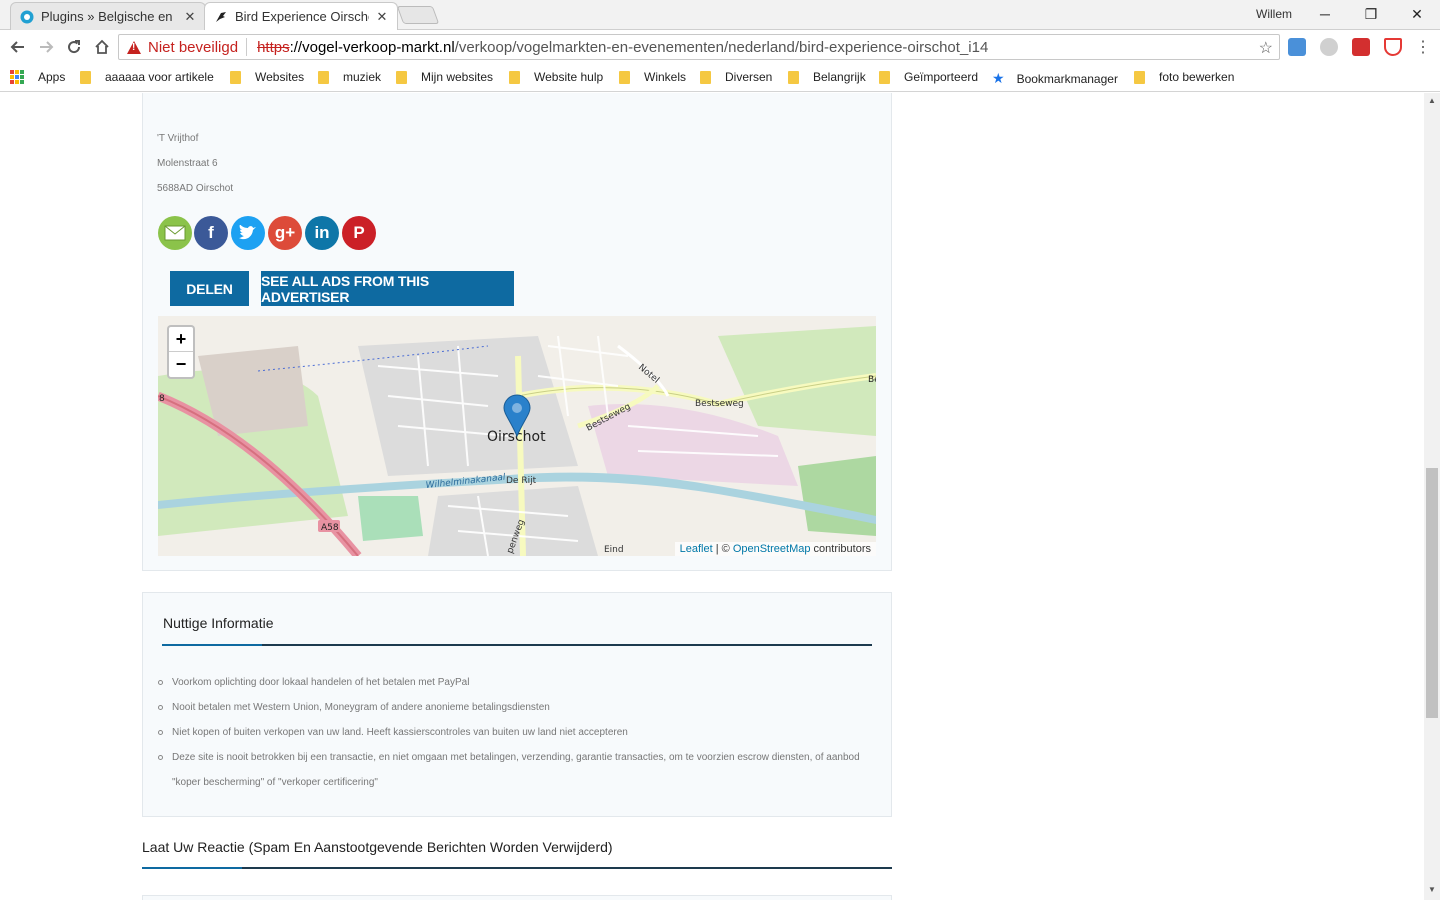 Image resolution: width=1440 pixels, height=900 pixels. I want to click on security-indicator: Niet beveiligd, so click(183, 47).